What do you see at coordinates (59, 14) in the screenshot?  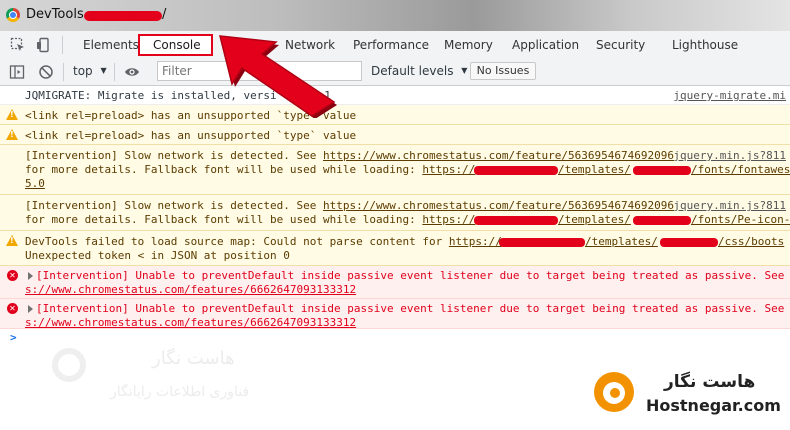 I see `window-title: DevTools -` at bounding box center [59, 14].